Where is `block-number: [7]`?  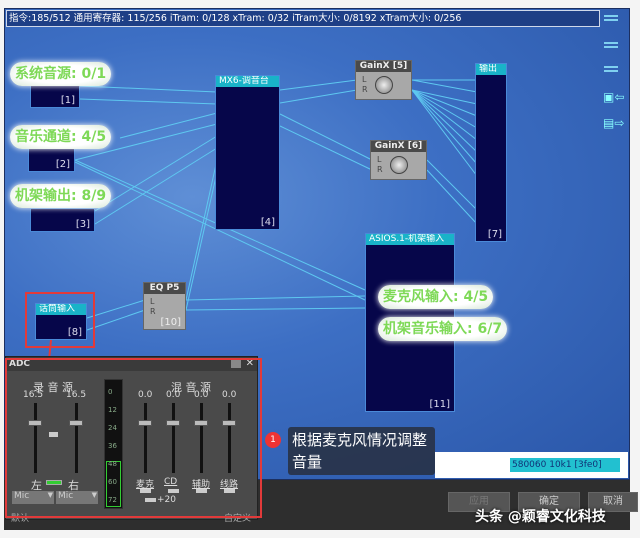 block-number: [7] is located at coordinates (494, 234).